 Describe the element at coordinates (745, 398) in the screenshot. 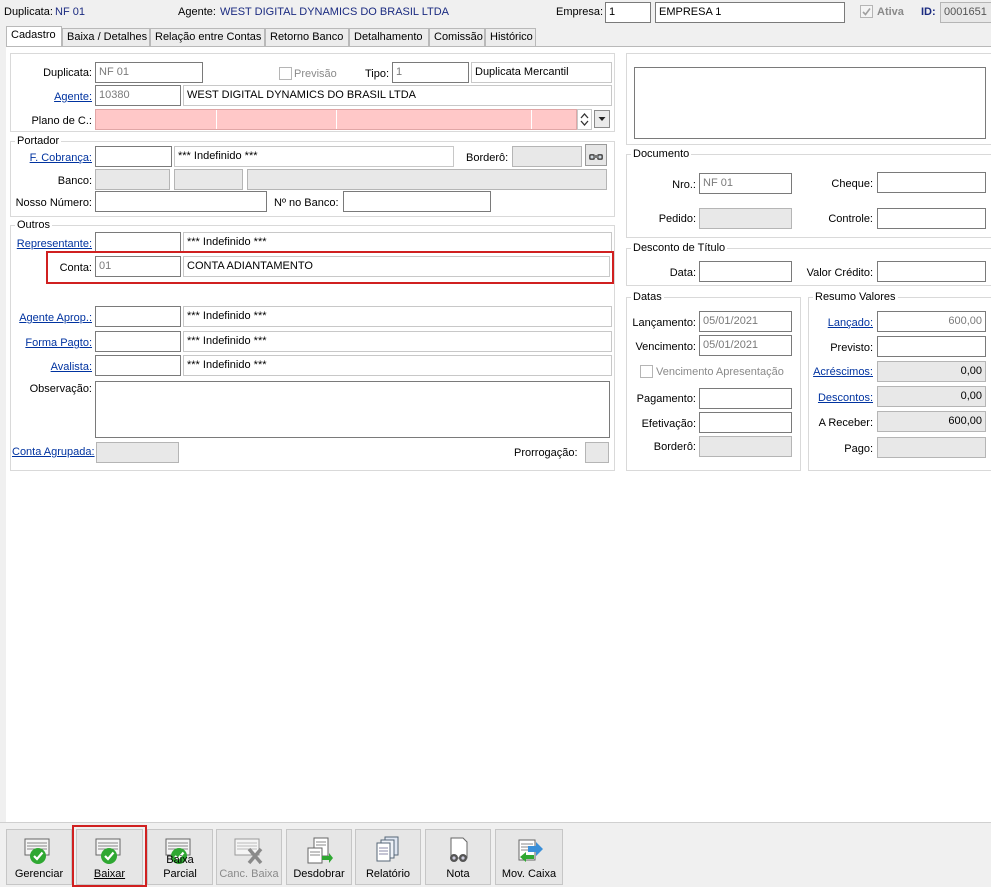

I see `pagamento-input` at that location.